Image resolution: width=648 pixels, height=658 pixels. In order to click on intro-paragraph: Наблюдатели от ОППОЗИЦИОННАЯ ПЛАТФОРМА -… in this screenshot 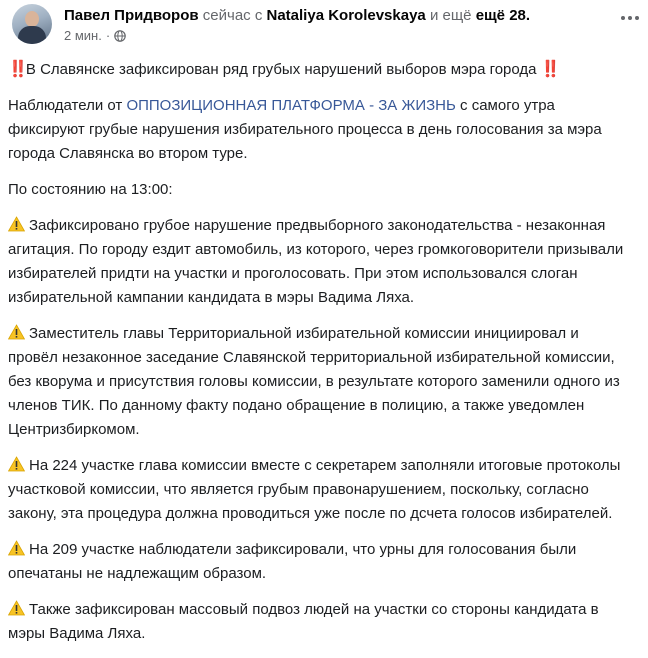, I will do `click(318, 130)`.